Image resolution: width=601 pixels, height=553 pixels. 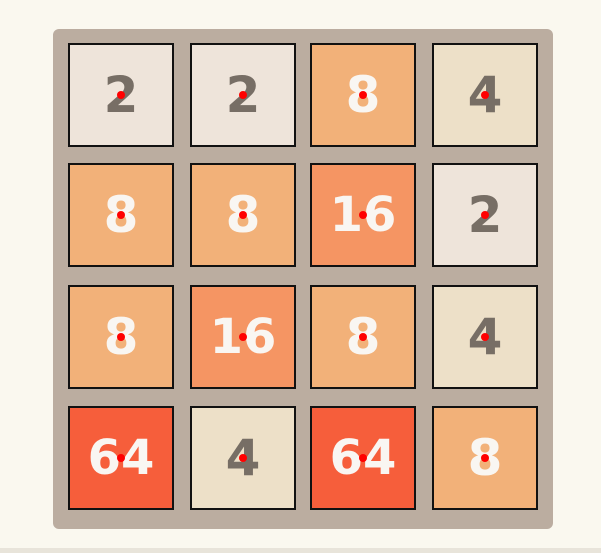 I want to click on tile-r1-c0: 8, so click(x=121, y=215).